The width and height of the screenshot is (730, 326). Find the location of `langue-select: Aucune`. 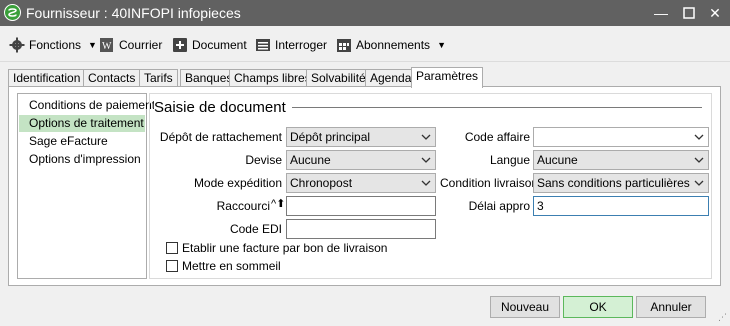

langue-select: Aucune is located at coordinates (621, 160).